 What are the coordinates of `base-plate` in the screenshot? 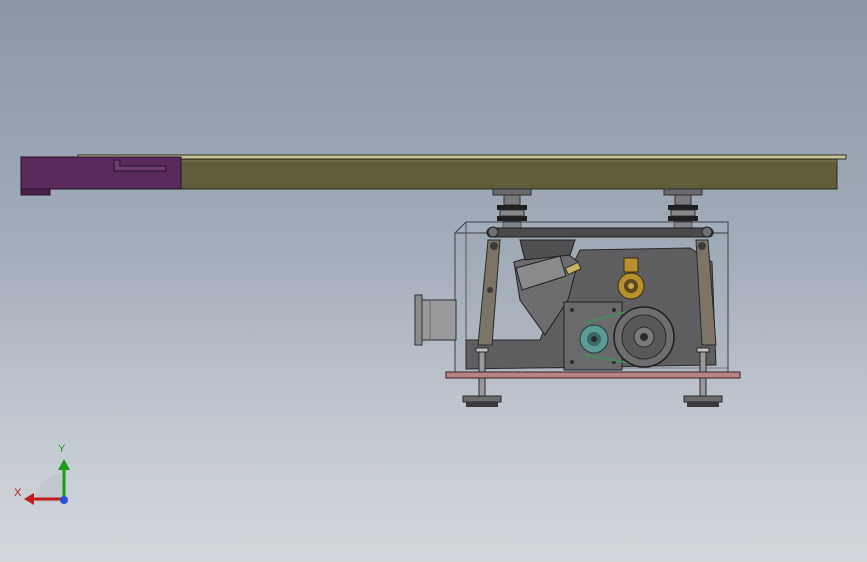 It's located at (593, 375).